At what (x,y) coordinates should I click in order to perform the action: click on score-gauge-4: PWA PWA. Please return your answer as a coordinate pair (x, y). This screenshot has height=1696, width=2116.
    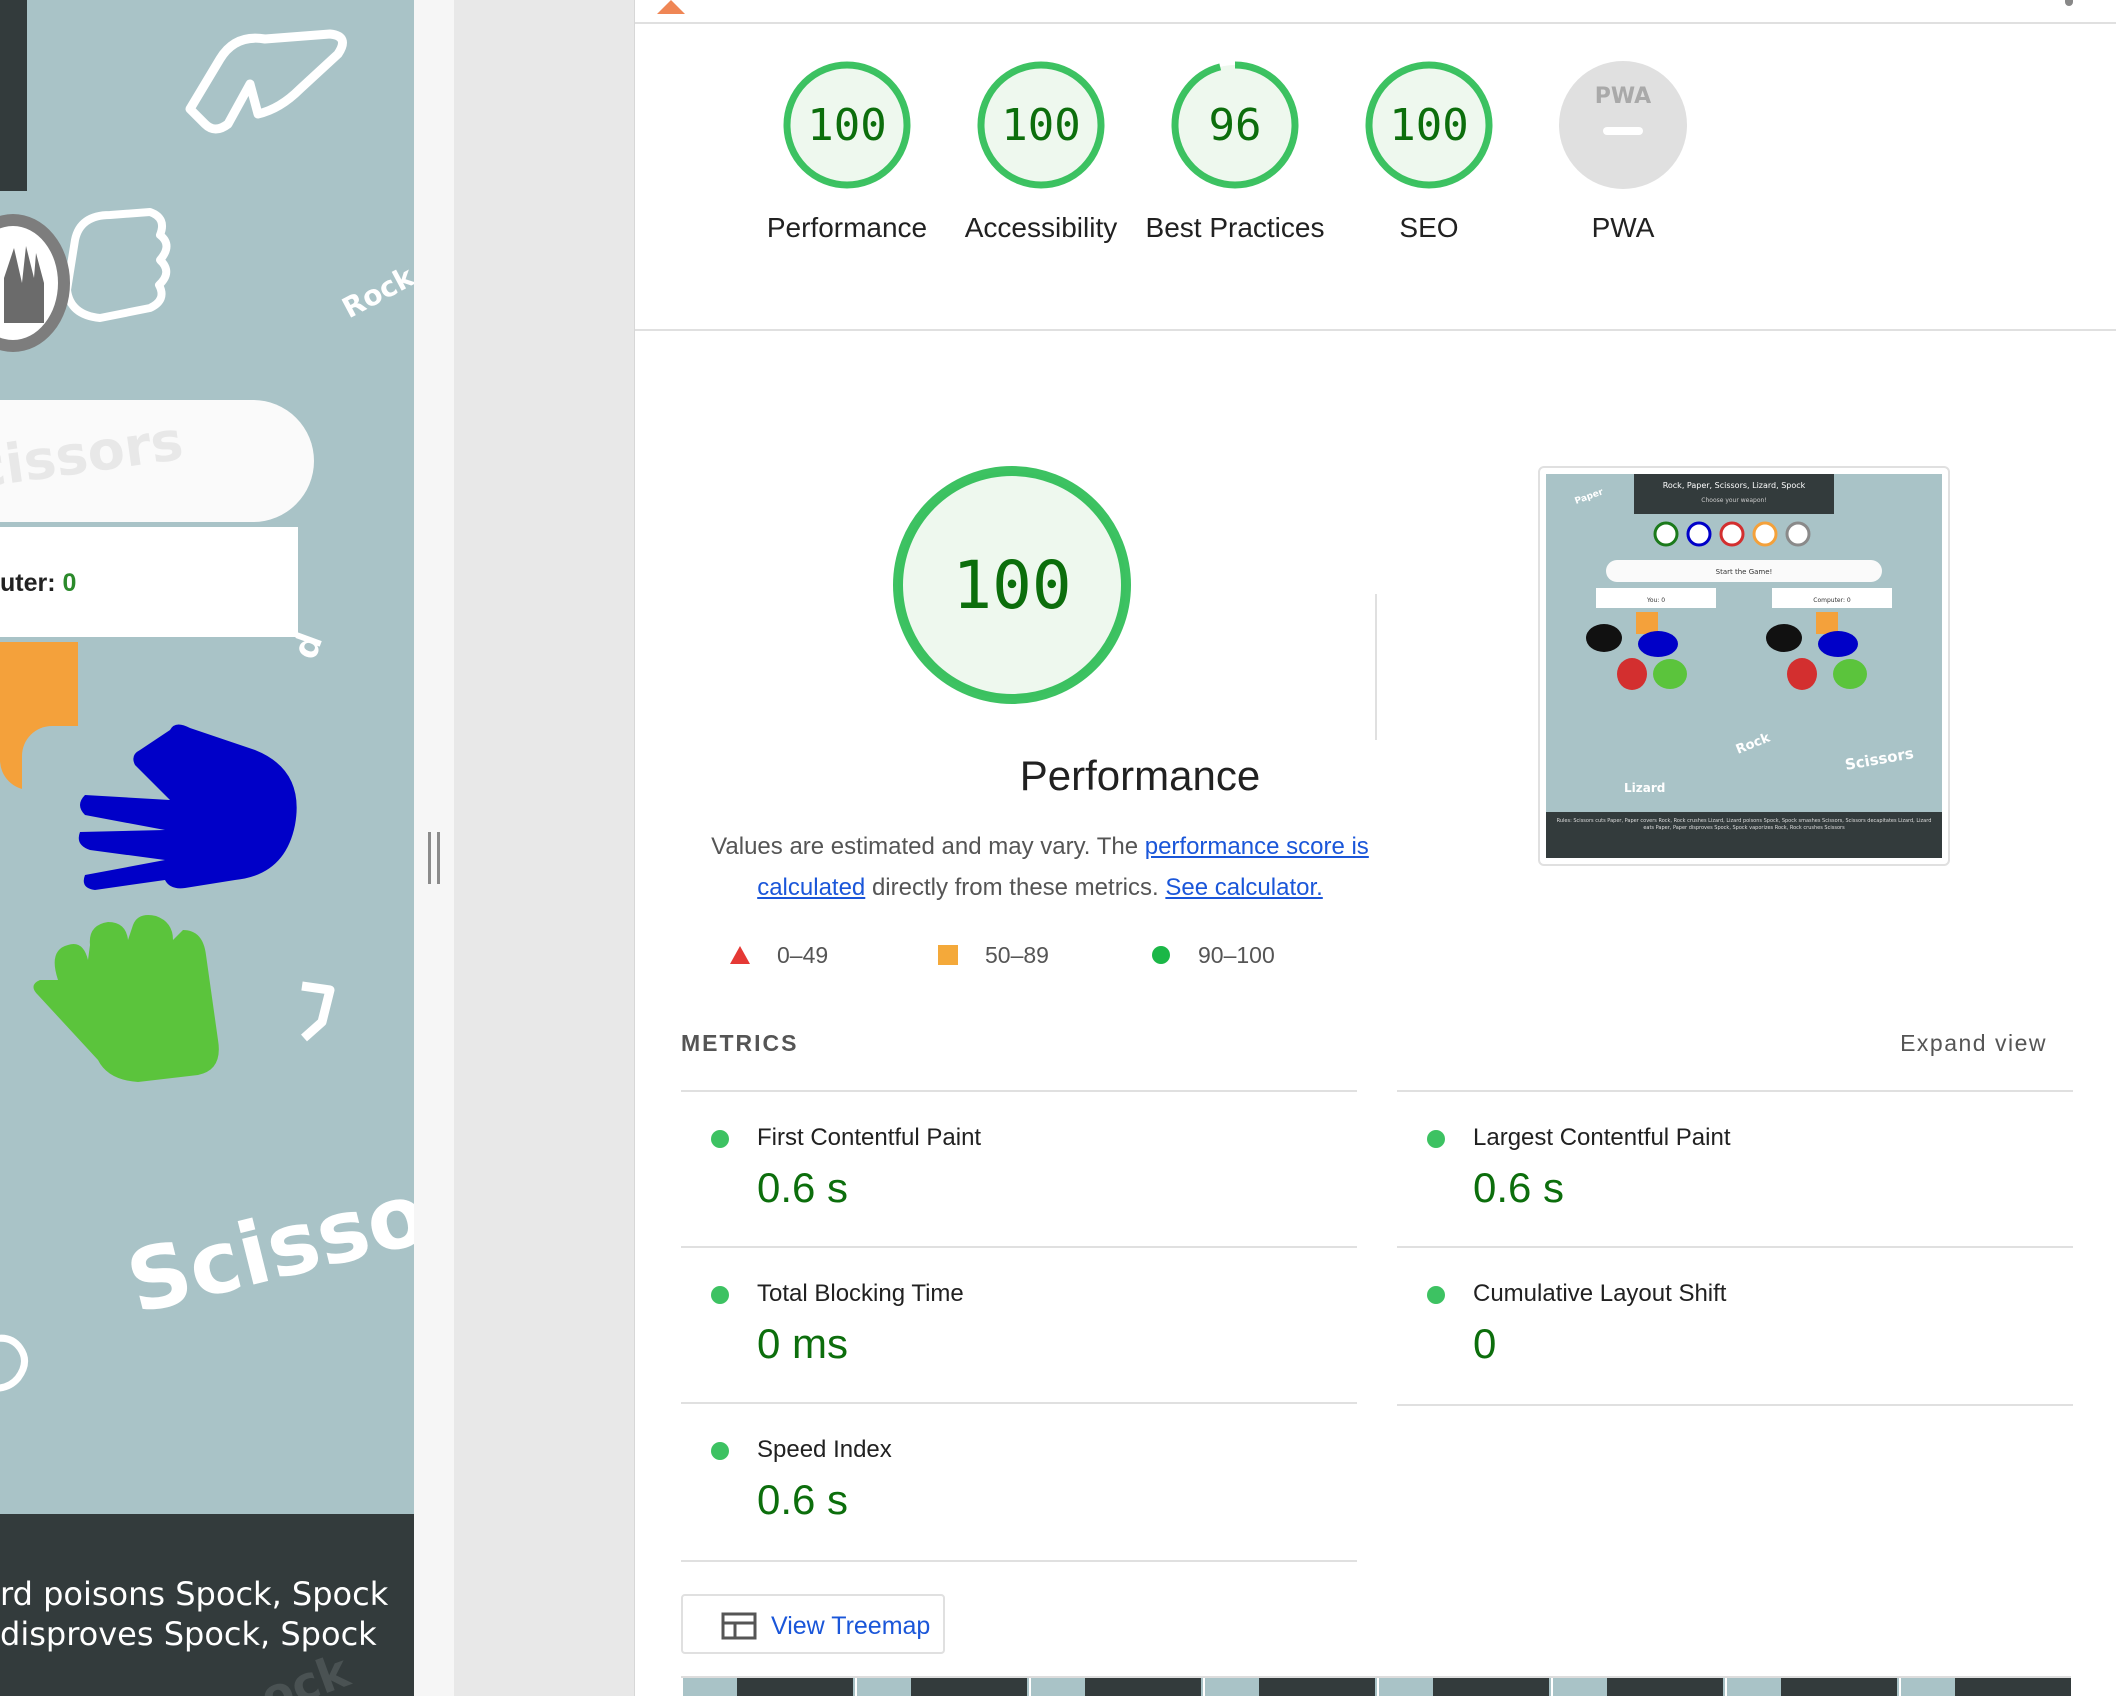
    Looking at the image, I should click on (1623, 154).